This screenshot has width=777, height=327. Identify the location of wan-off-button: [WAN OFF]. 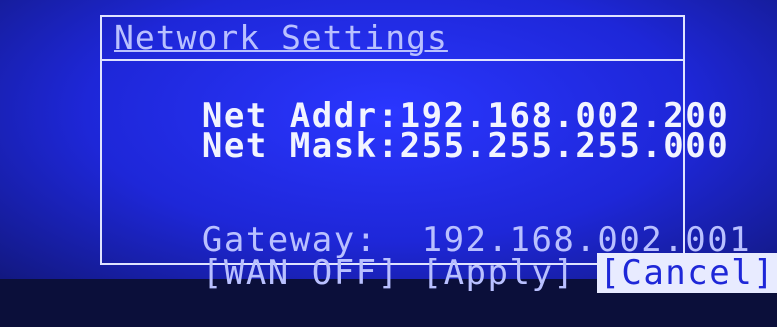
(301, 273).